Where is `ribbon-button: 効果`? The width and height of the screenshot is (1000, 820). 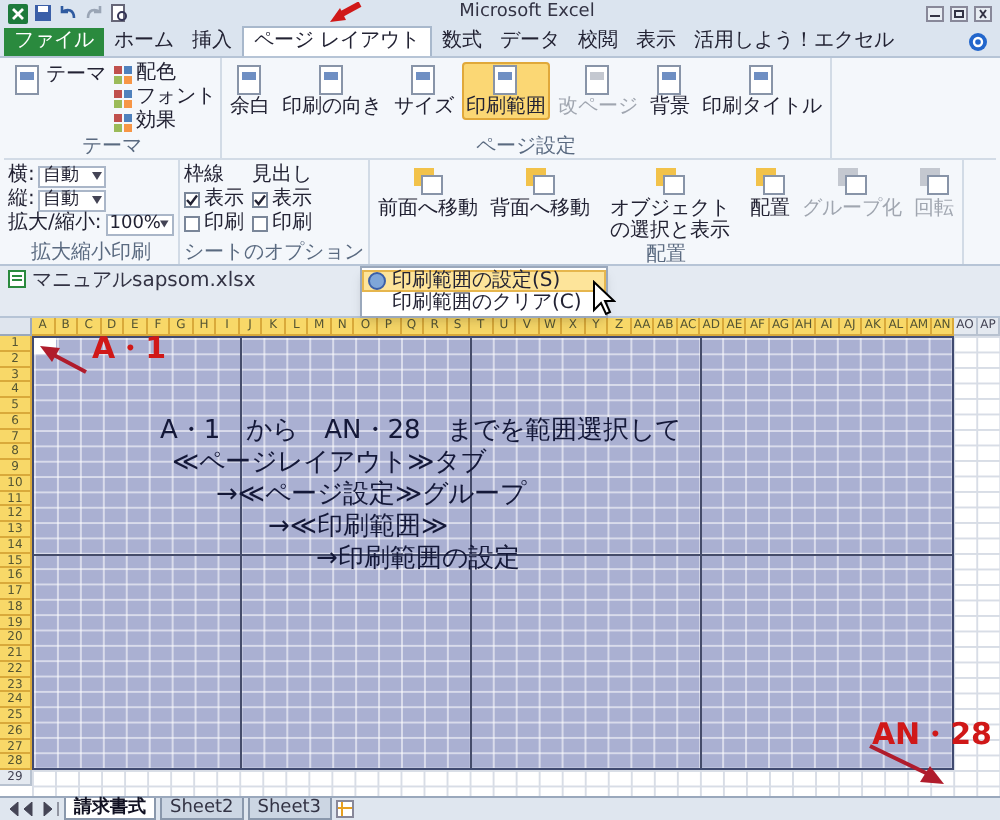 ribbon-button: 効果 is located at coordinates (165, 122).